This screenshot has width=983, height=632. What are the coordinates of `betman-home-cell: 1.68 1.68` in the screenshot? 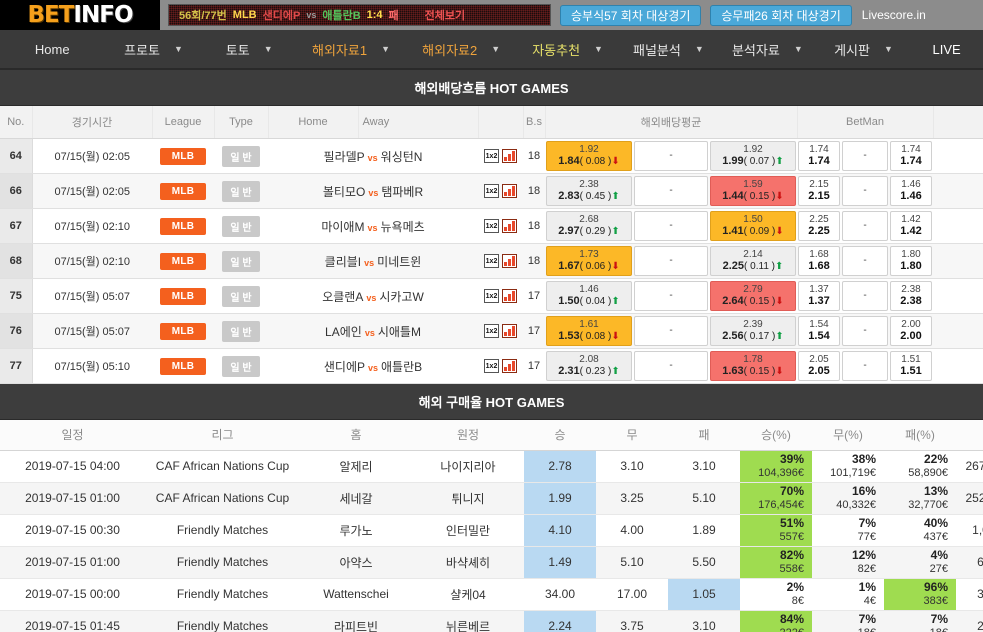 It's located at (819, 261).